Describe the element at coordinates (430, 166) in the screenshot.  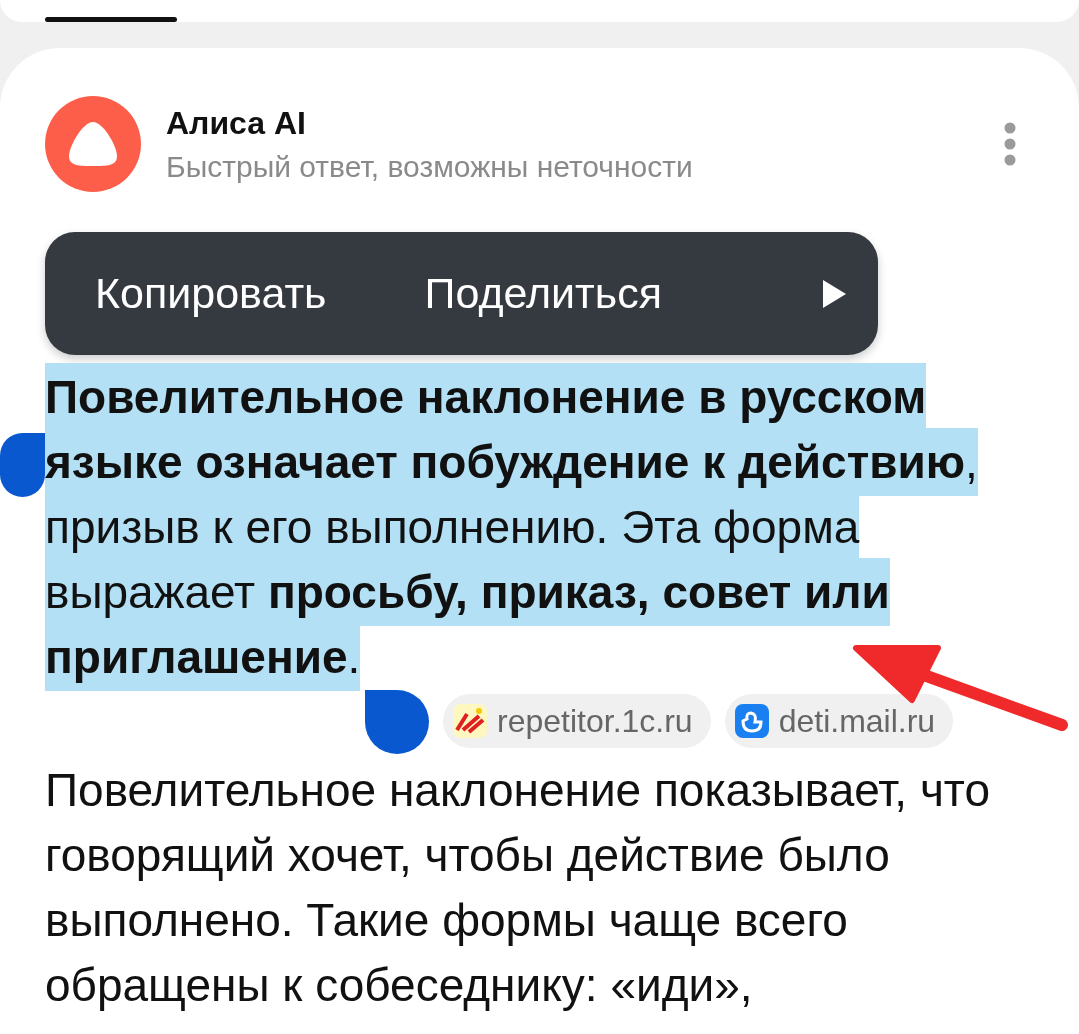
I see `assistant-subtitle: Быстрый ответ, возможны неточности` at that location.